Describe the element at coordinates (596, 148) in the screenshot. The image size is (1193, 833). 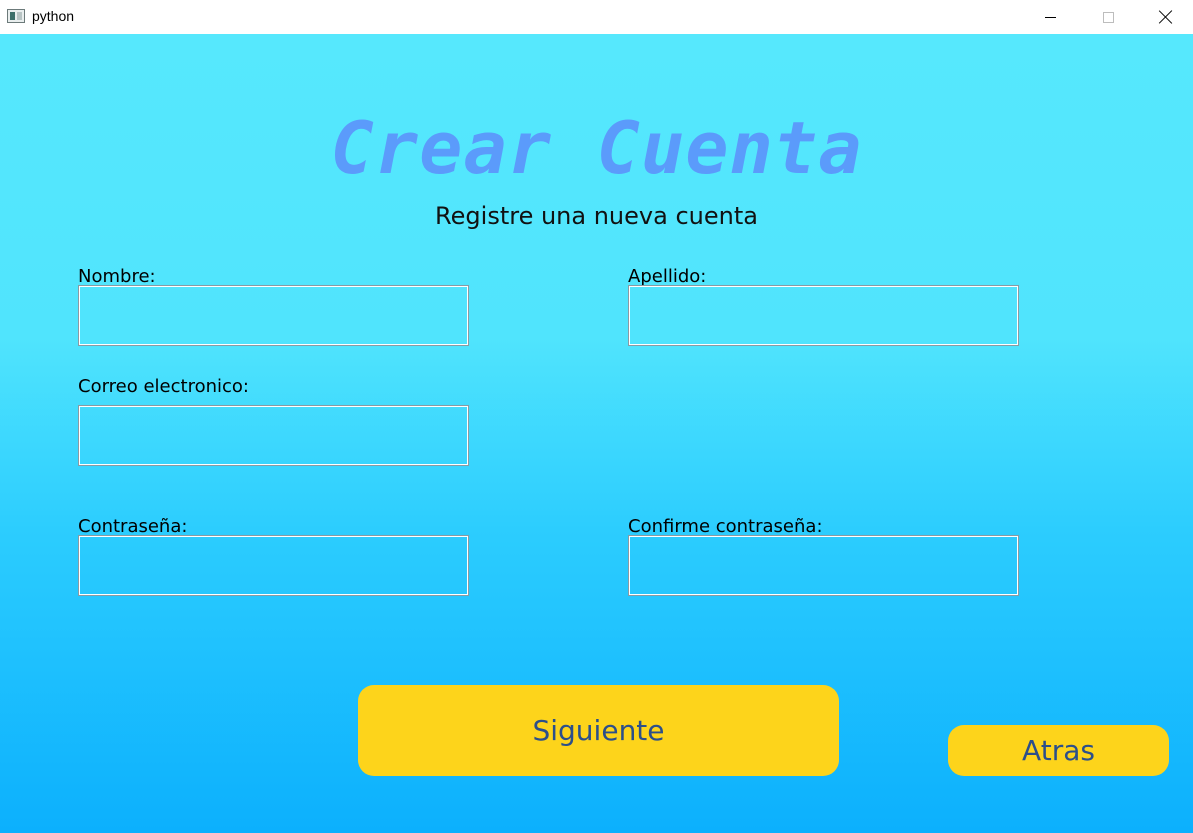
I see `page-title: Crear Cuenta` at that location.